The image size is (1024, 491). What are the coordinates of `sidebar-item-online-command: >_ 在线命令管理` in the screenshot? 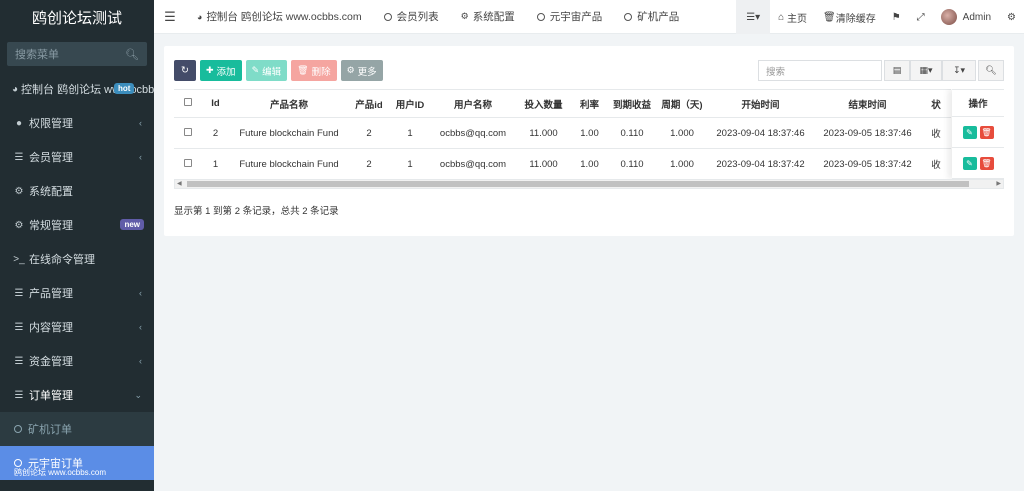 It's located at (77, 259).